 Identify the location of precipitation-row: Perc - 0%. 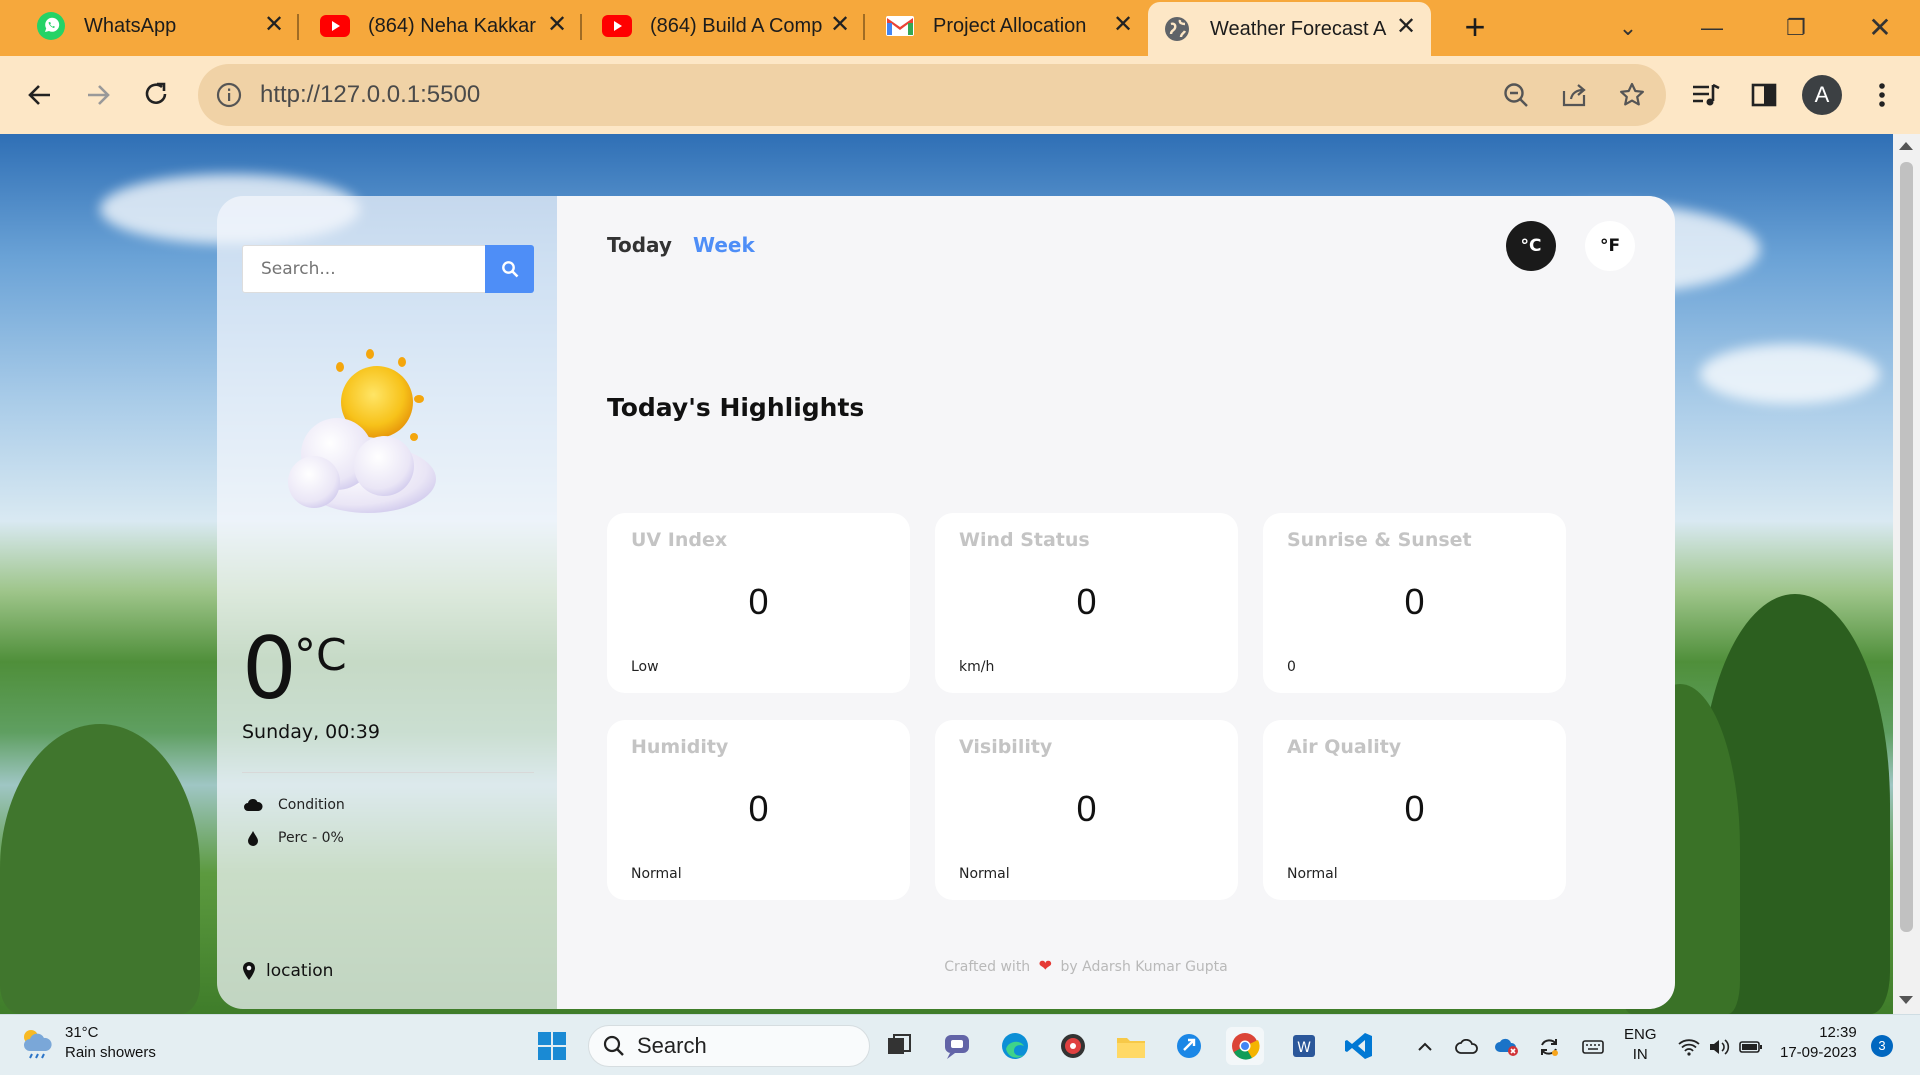
(293, 838).